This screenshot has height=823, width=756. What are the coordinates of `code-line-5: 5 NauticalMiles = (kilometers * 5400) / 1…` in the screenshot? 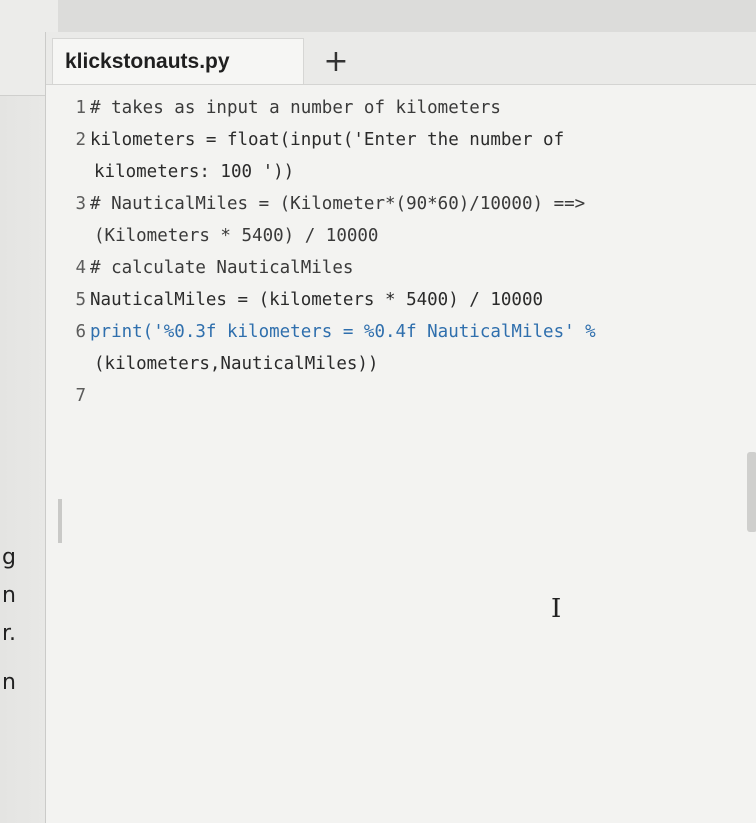 It's located at (294, 300).